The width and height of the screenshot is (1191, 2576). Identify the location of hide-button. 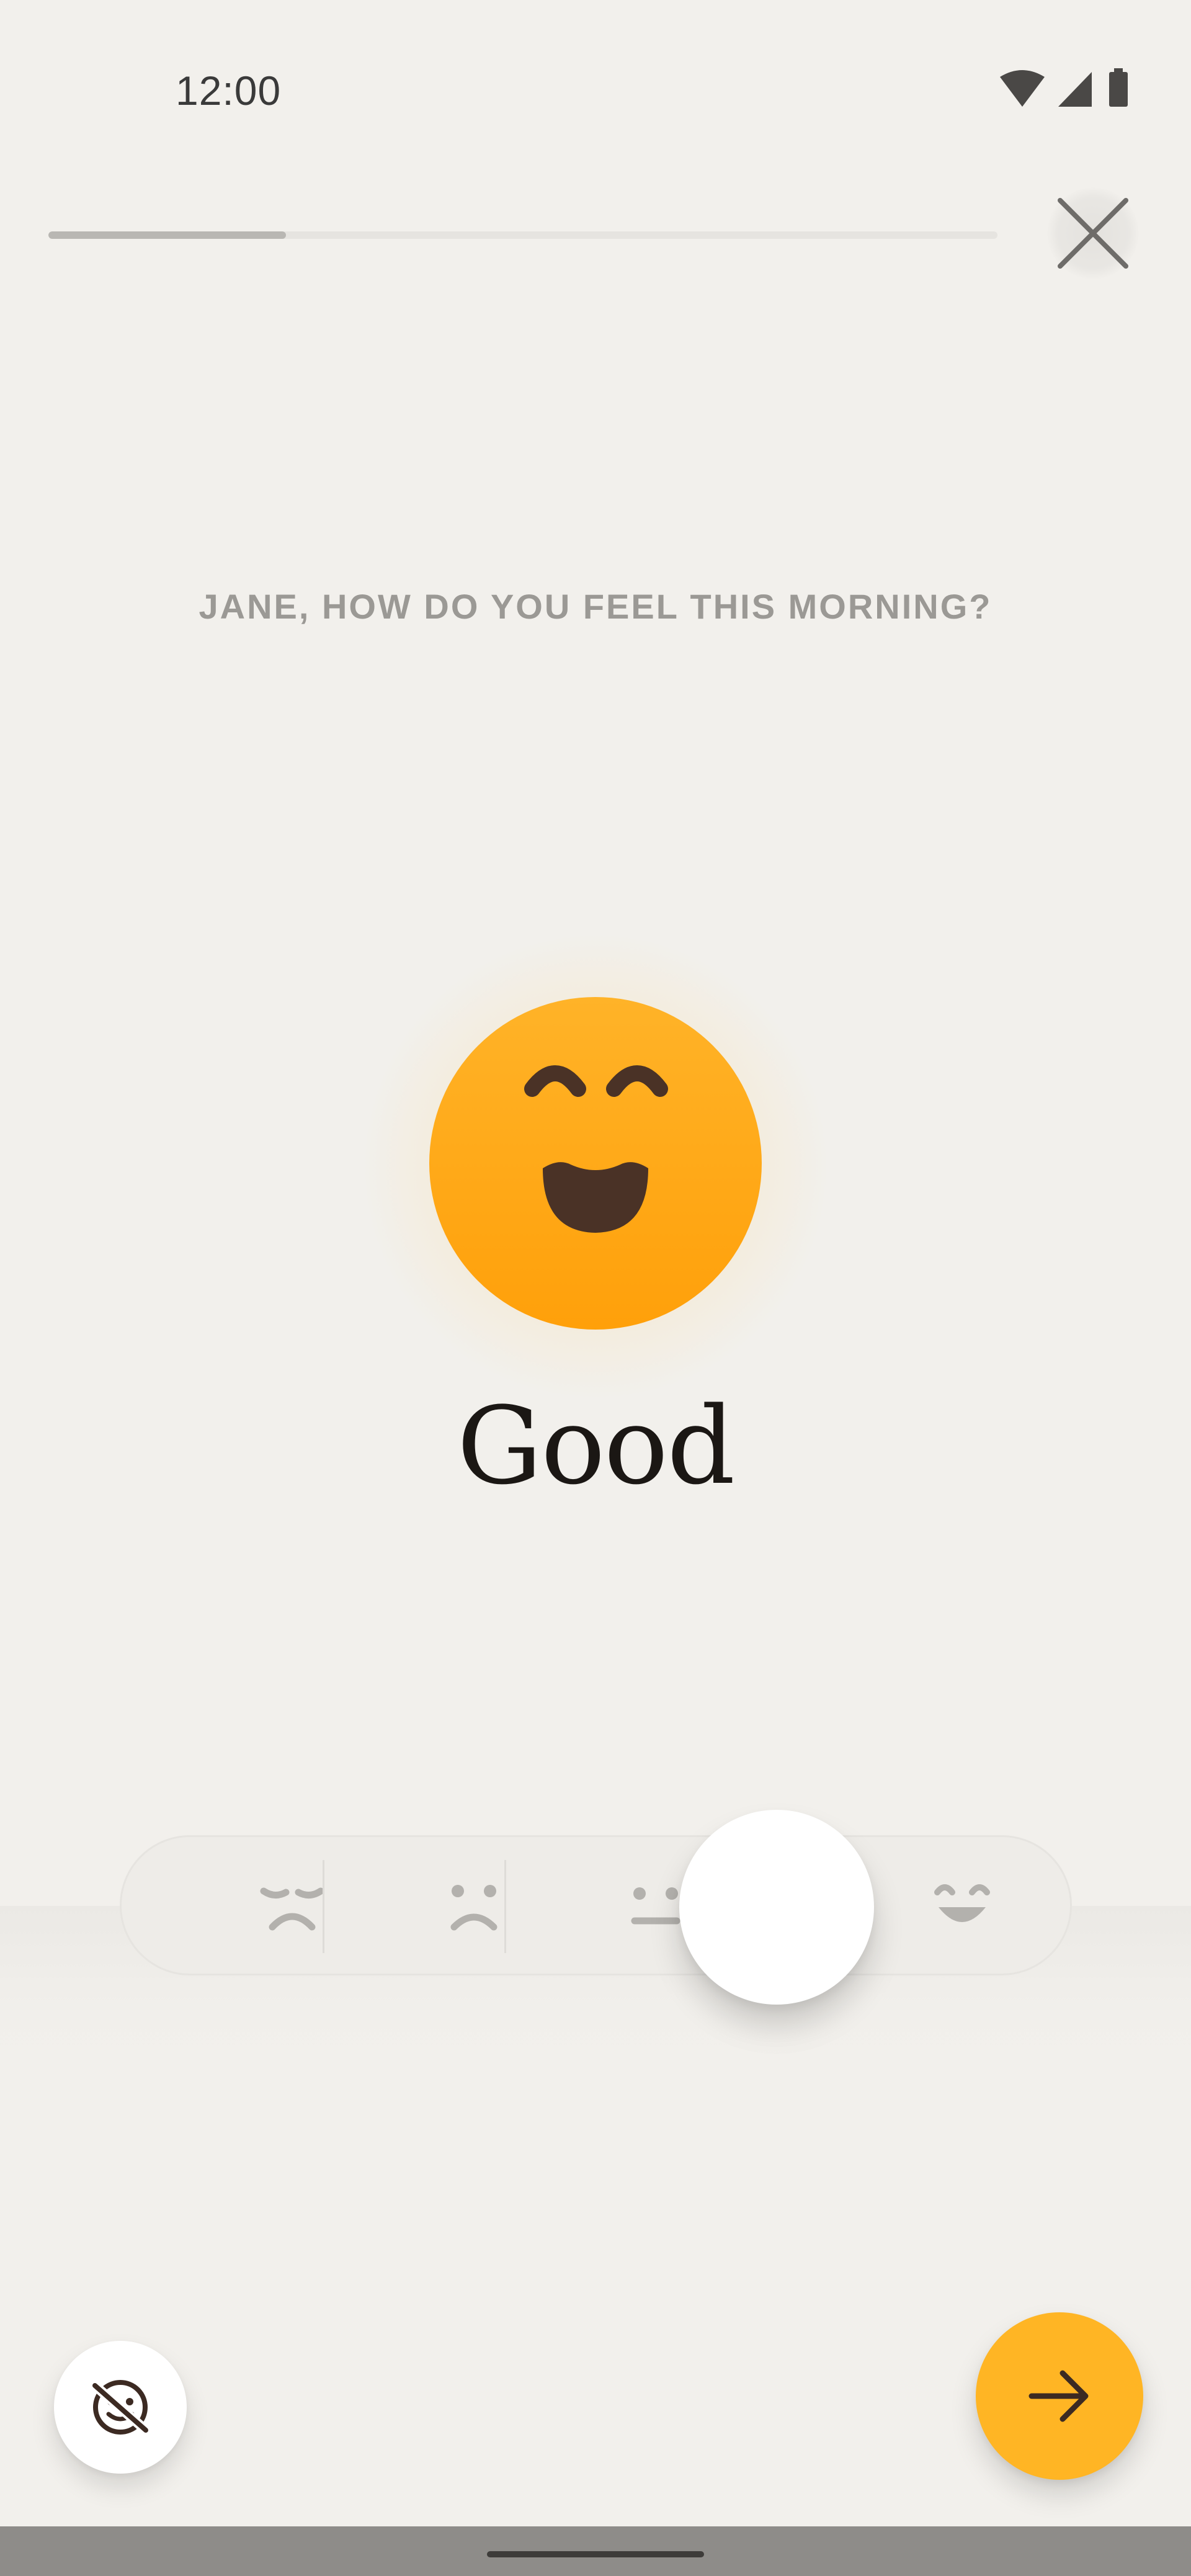
(121, 2407).